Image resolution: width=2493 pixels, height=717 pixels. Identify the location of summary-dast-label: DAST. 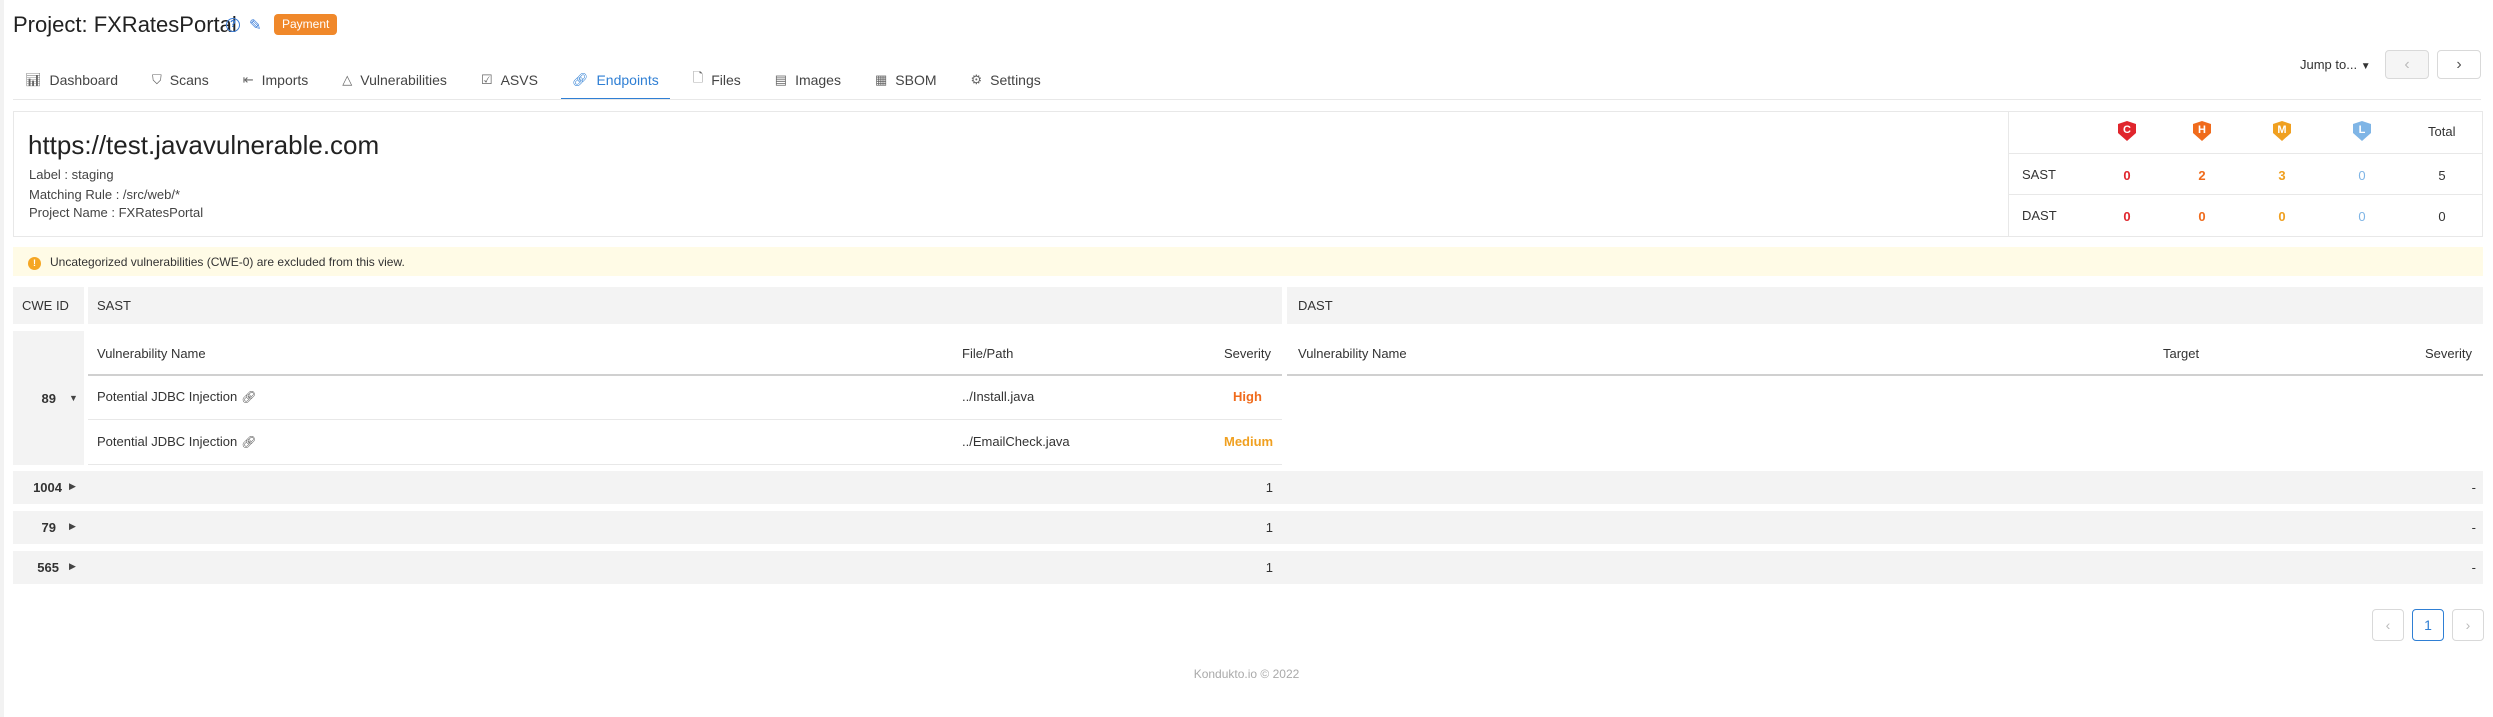
(2039, 215).